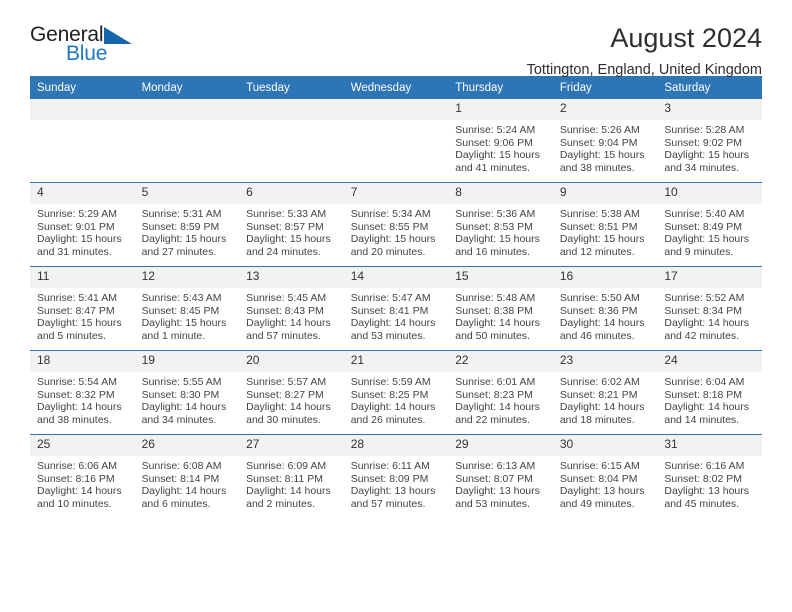 This screenshot has width=792, height=612. What do you see at coordinates (495, 214) in the screenshot?
I see `sunrise-time: Sunrise: 5:36 AM` at bounding box center [495, 214].